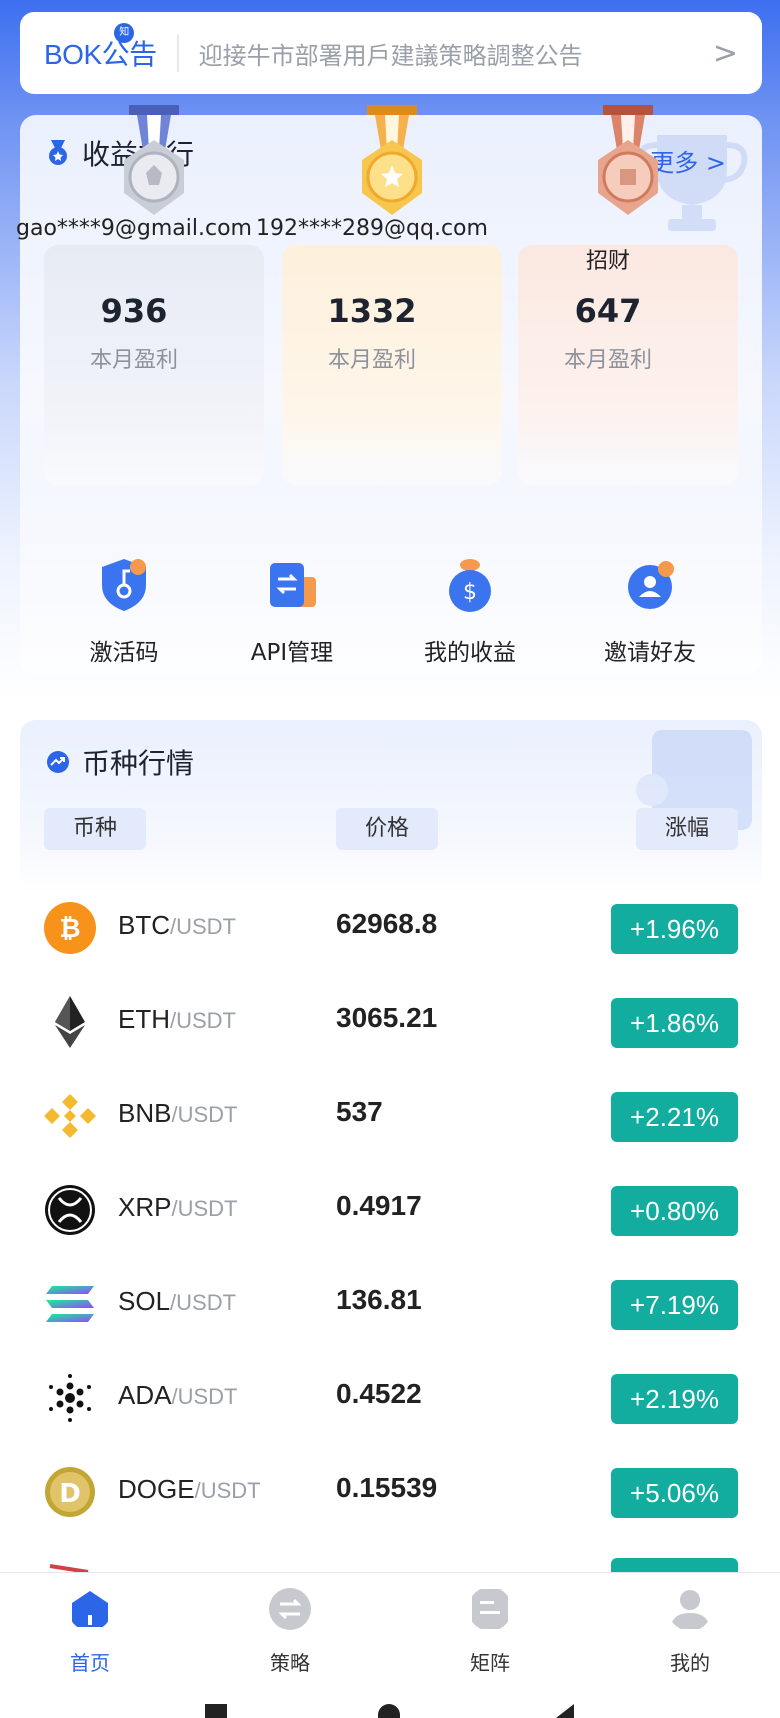 Image resolution: width=780 pixels, height=1718 pixels. I want to click on my-earnings-label: 我的收益, so click(470, 653).